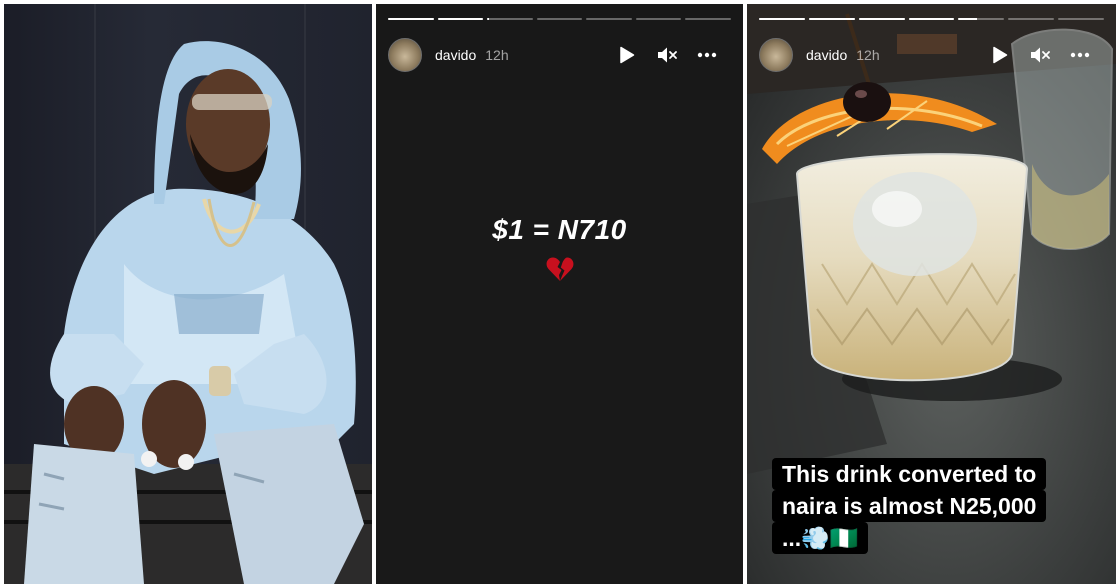 The width and height of the screenshot is (1120, 588). Describe the element at coordinates (820, 538) in the screenshot. I see `caption-line: ...💨🇳🇬` at that location.